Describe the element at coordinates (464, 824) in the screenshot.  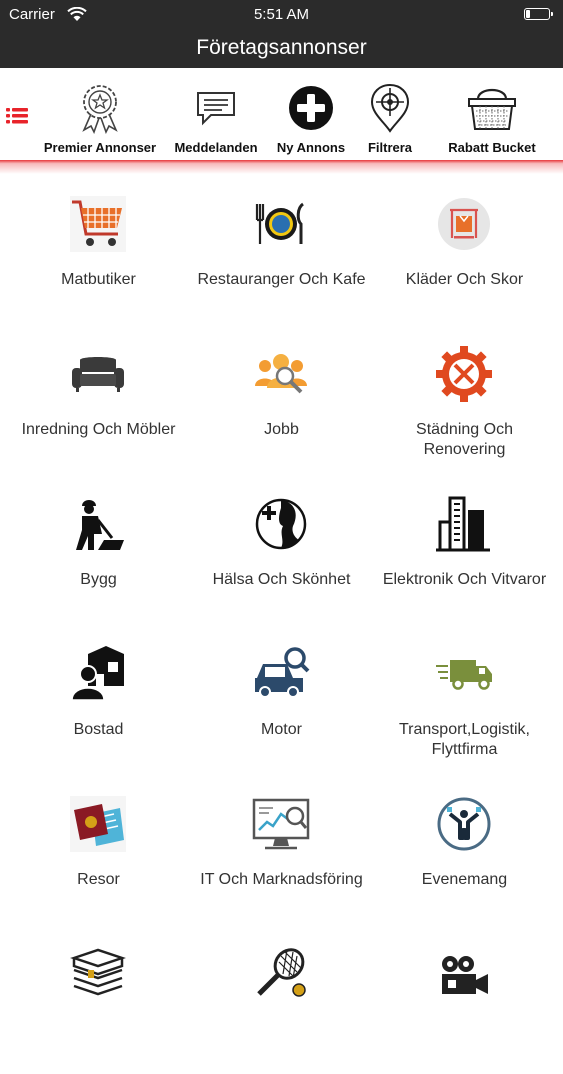
I see `event-person-icon` at that location.